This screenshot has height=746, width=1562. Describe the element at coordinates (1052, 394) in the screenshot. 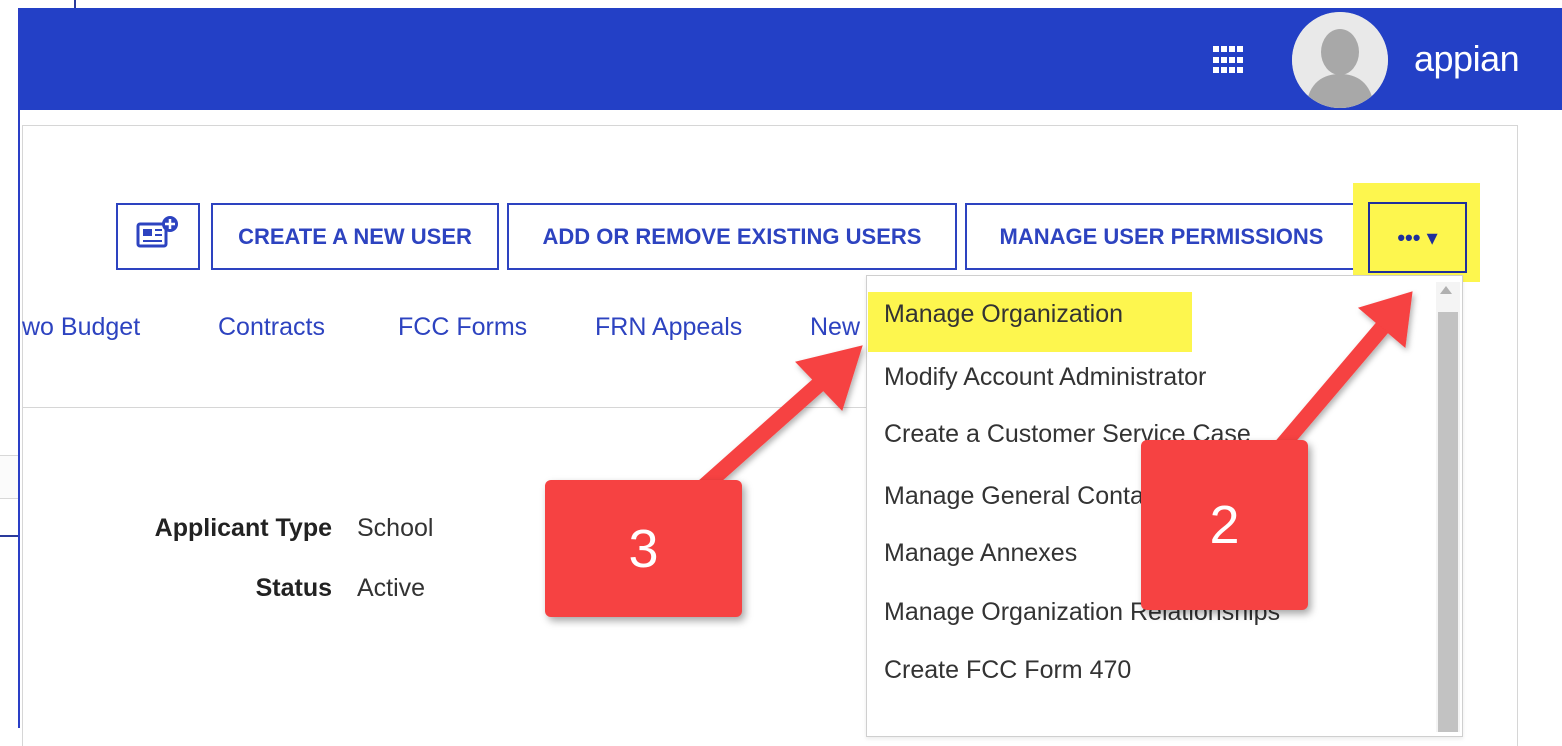

I see `annotation-arrows` at that location.